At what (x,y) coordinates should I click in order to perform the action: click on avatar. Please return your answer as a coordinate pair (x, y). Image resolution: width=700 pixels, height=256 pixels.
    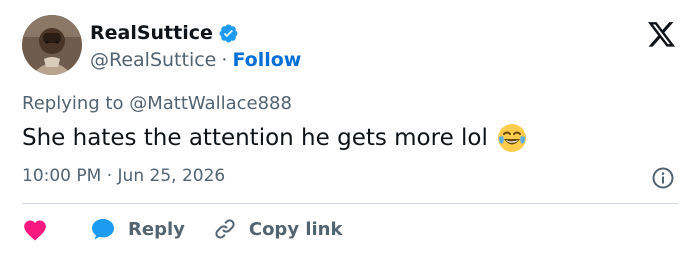
    Looking at the image, I should click on (52, 45).